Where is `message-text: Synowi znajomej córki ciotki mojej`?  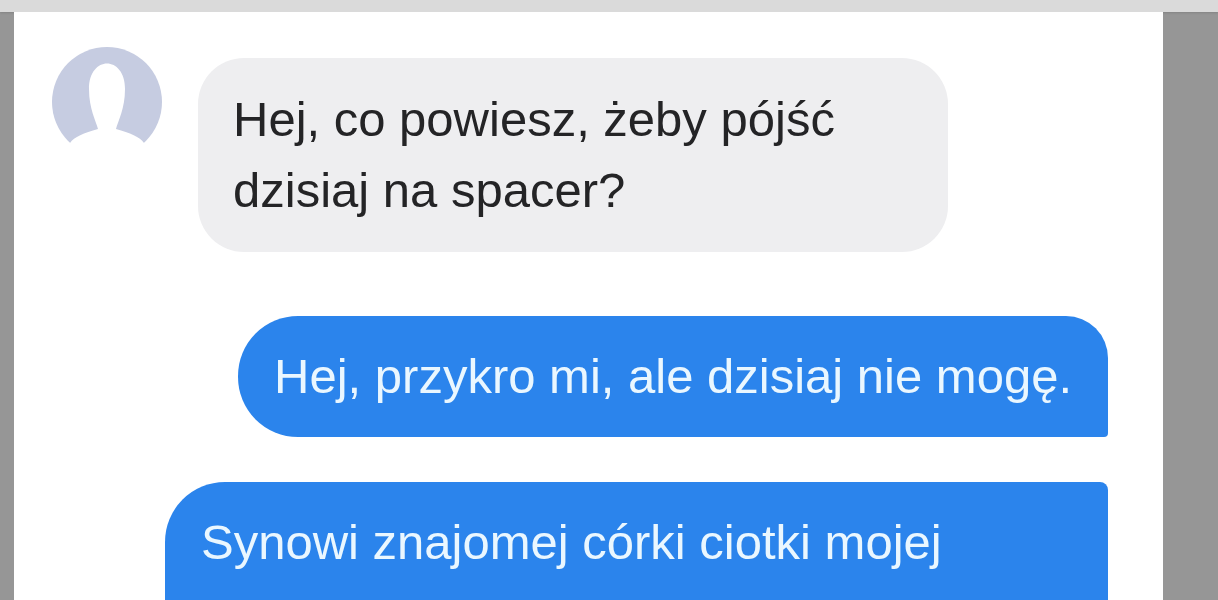
message-text: Synowi znajomej córki ciotki mojej is located at coordinates (571, 542).